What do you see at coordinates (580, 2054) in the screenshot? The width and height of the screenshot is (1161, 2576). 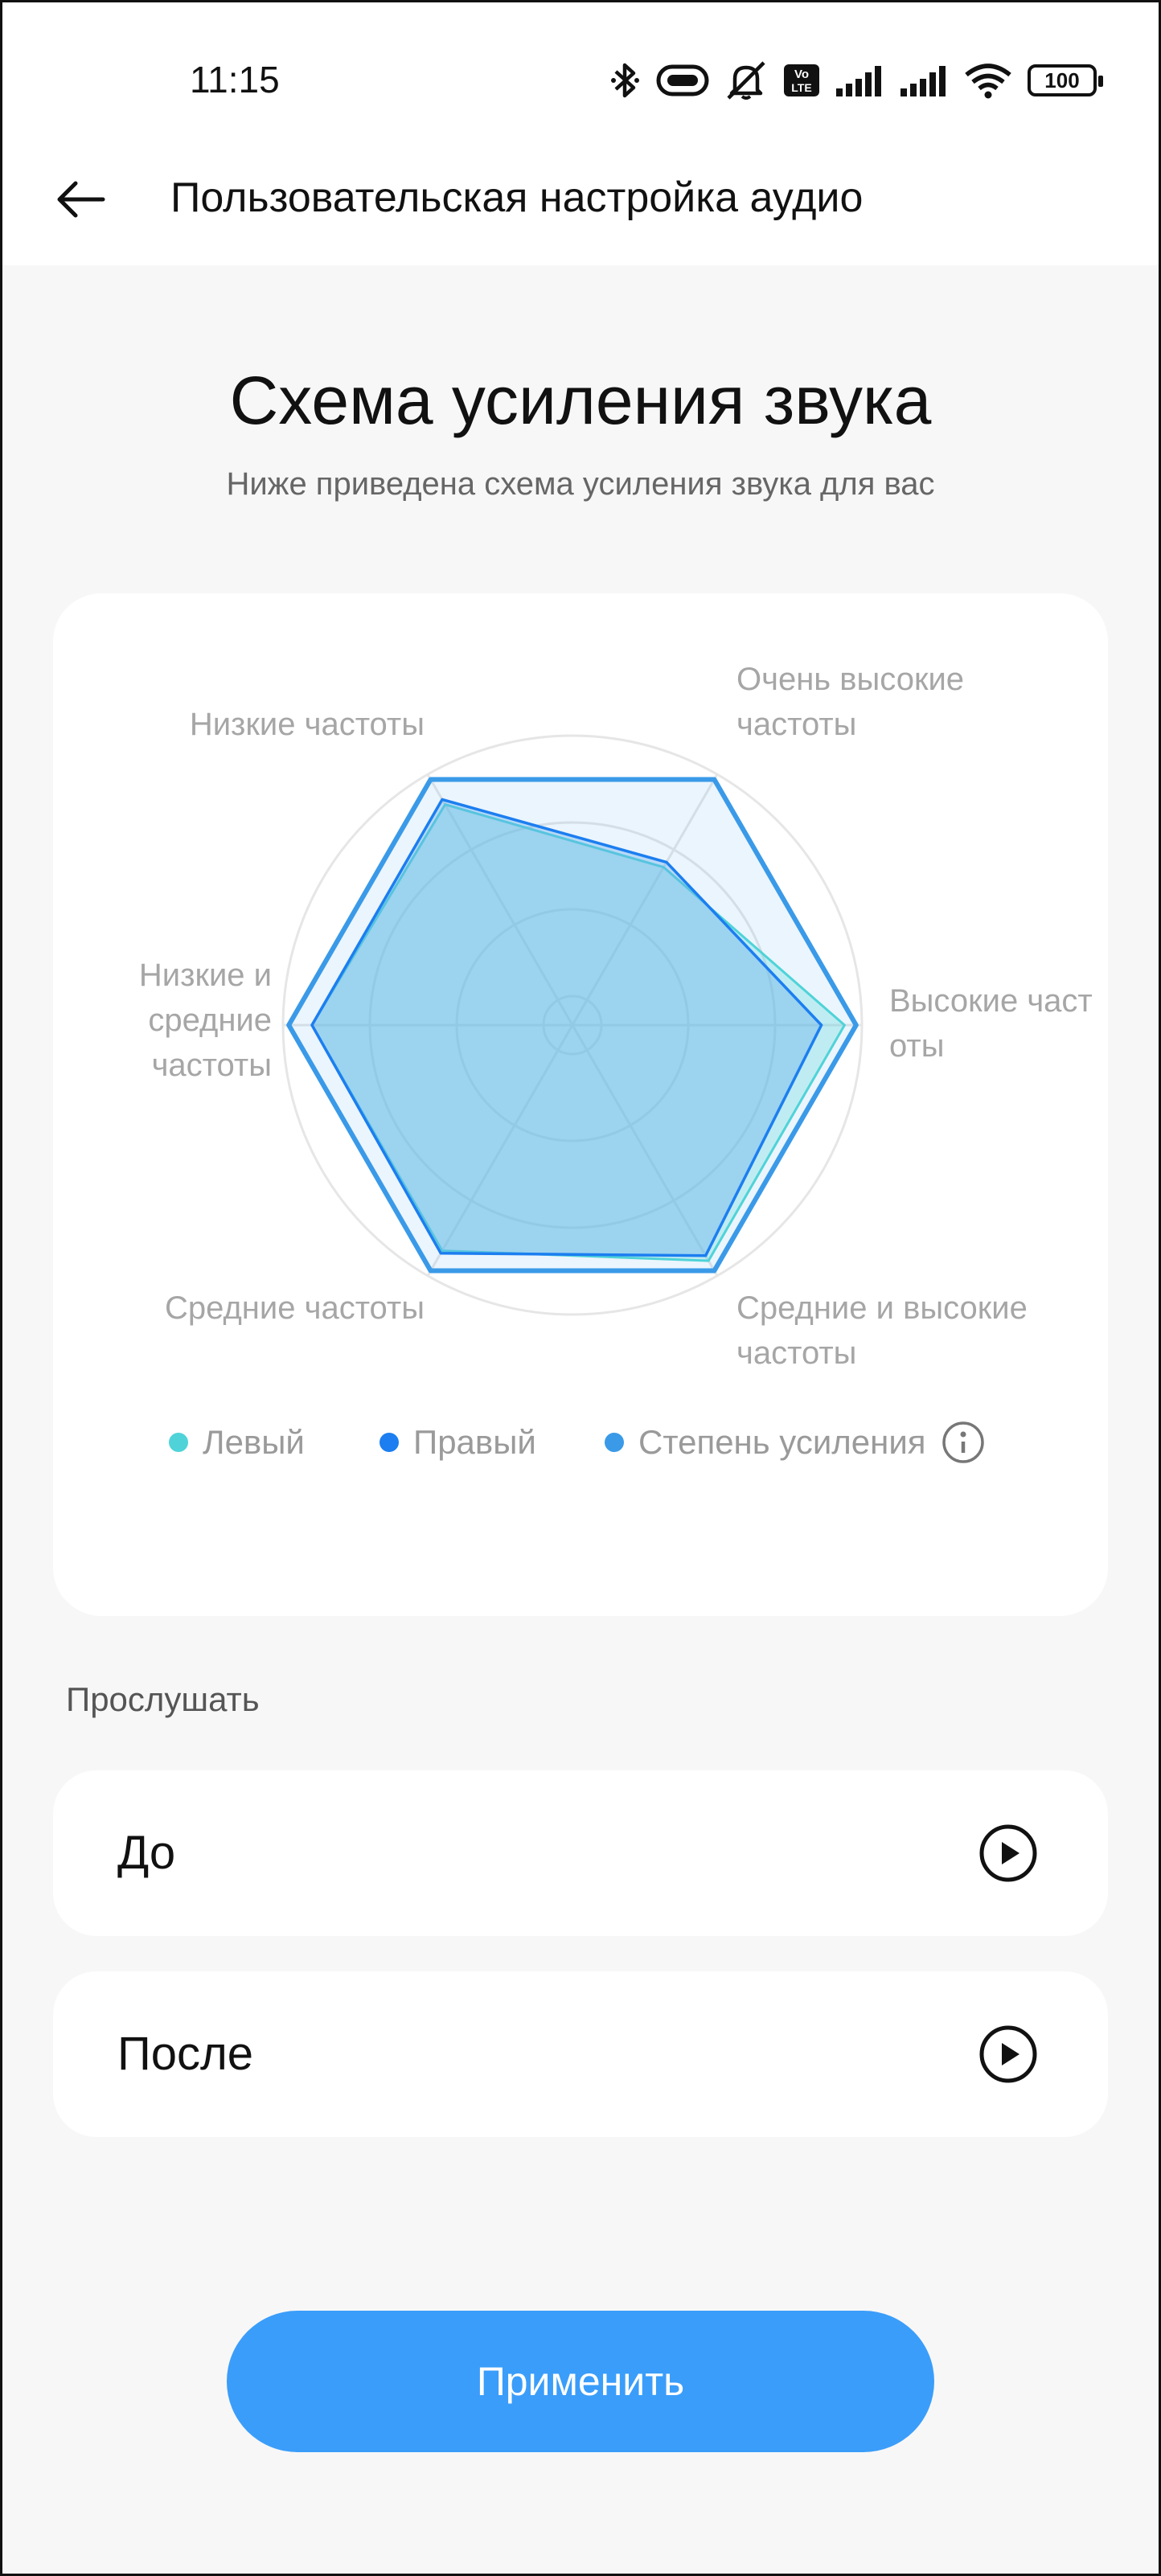 I see `listen-after-row: После` at bounding box center [580, 2054].